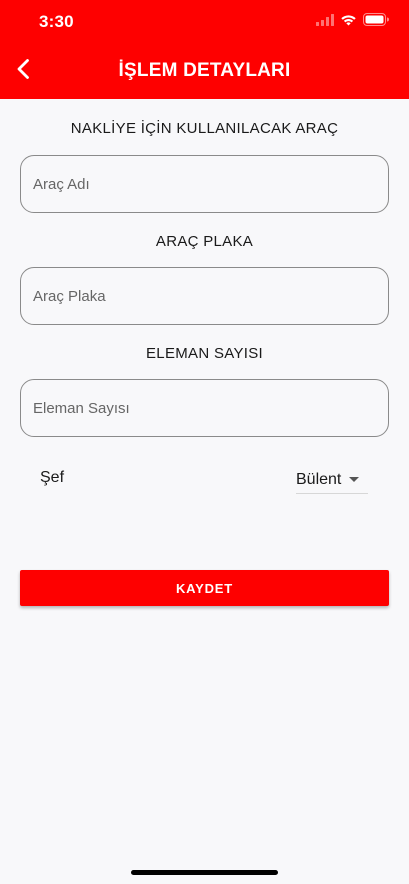  What do you see at coordinates (325, 22) in the screenshot?
I see `signal-icon` at bounding box center [325, 22].